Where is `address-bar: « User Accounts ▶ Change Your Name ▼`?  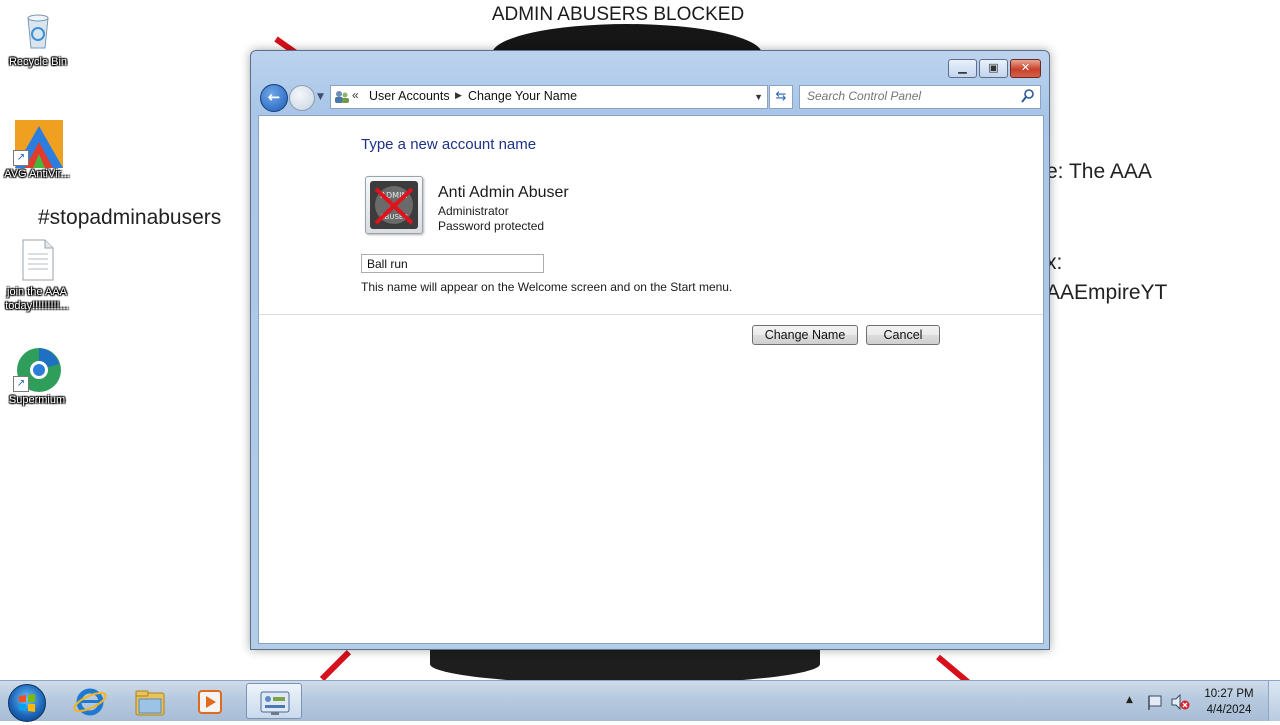 address-bar: « User Accounts ▶ Change Your Name ▼ is located at coordinates (549, 97).